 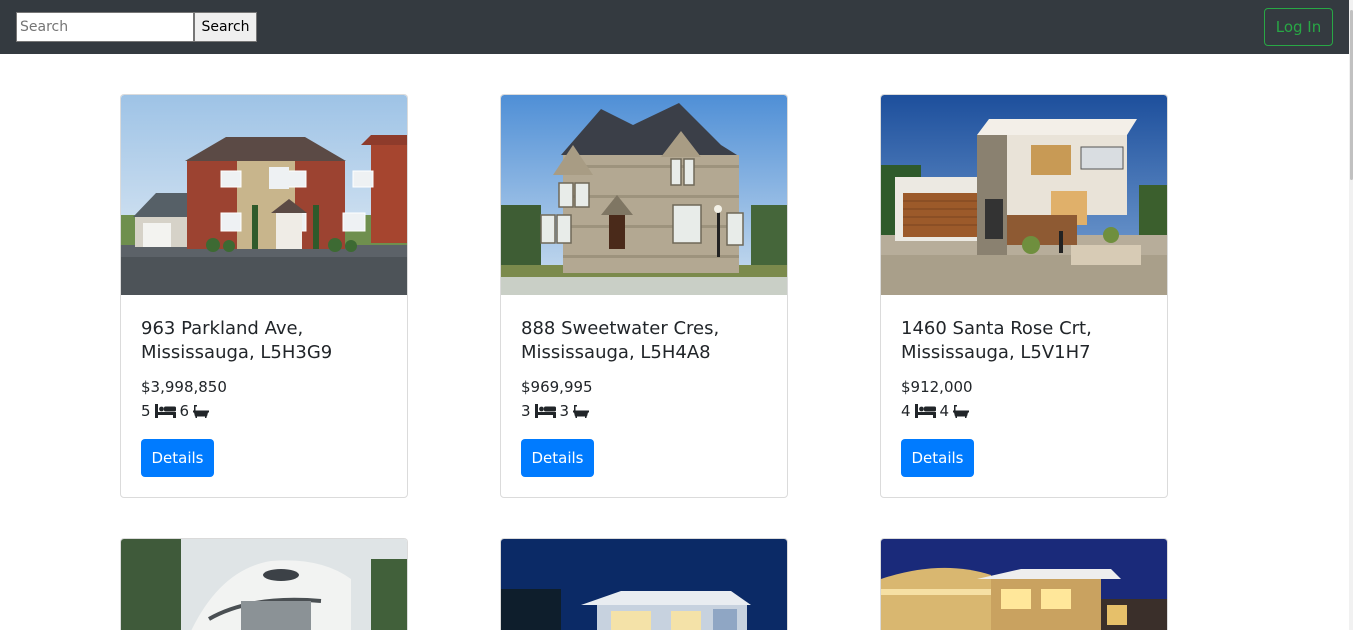 I want to click on search-button: Search, so click(x=225, y=27).